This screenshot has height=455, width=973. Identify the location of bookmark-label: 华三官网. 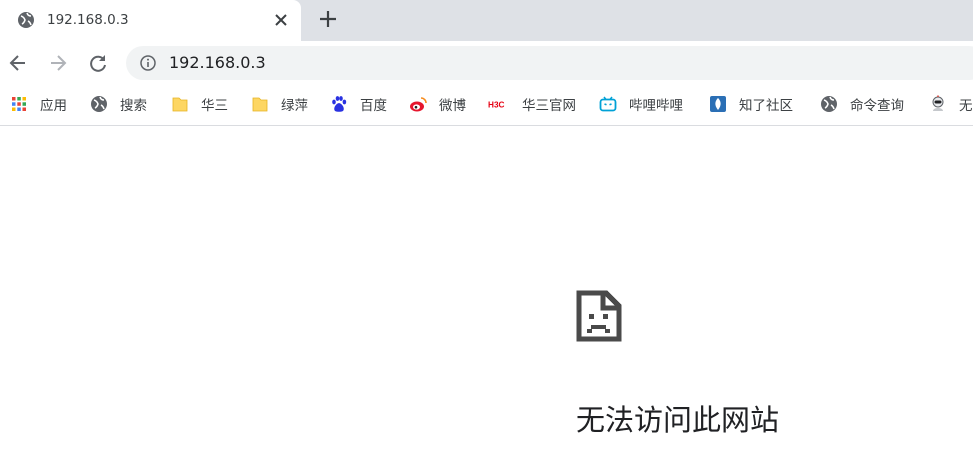
(549, 106).